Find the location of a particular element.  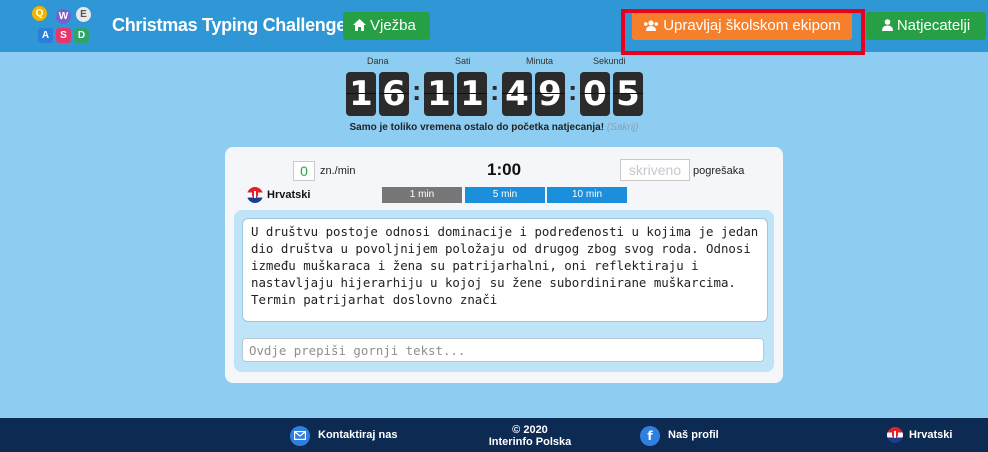

contact-link: Kontaktiraj nas is located at coordinates (357, 435).